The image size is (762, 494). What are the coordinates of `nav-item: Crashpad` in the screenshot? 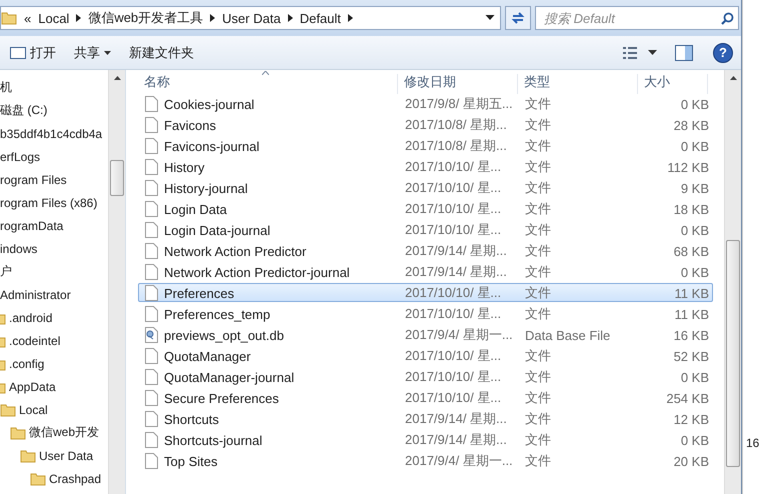 It's located at (75, 479).